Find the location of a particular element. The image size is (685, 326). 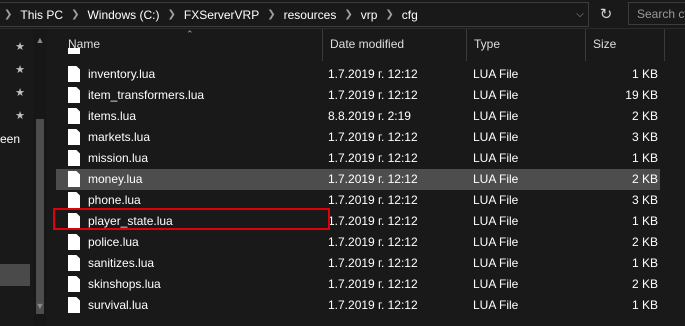

scroll-down-icon: ▼ is located at coordinates (40, 306).